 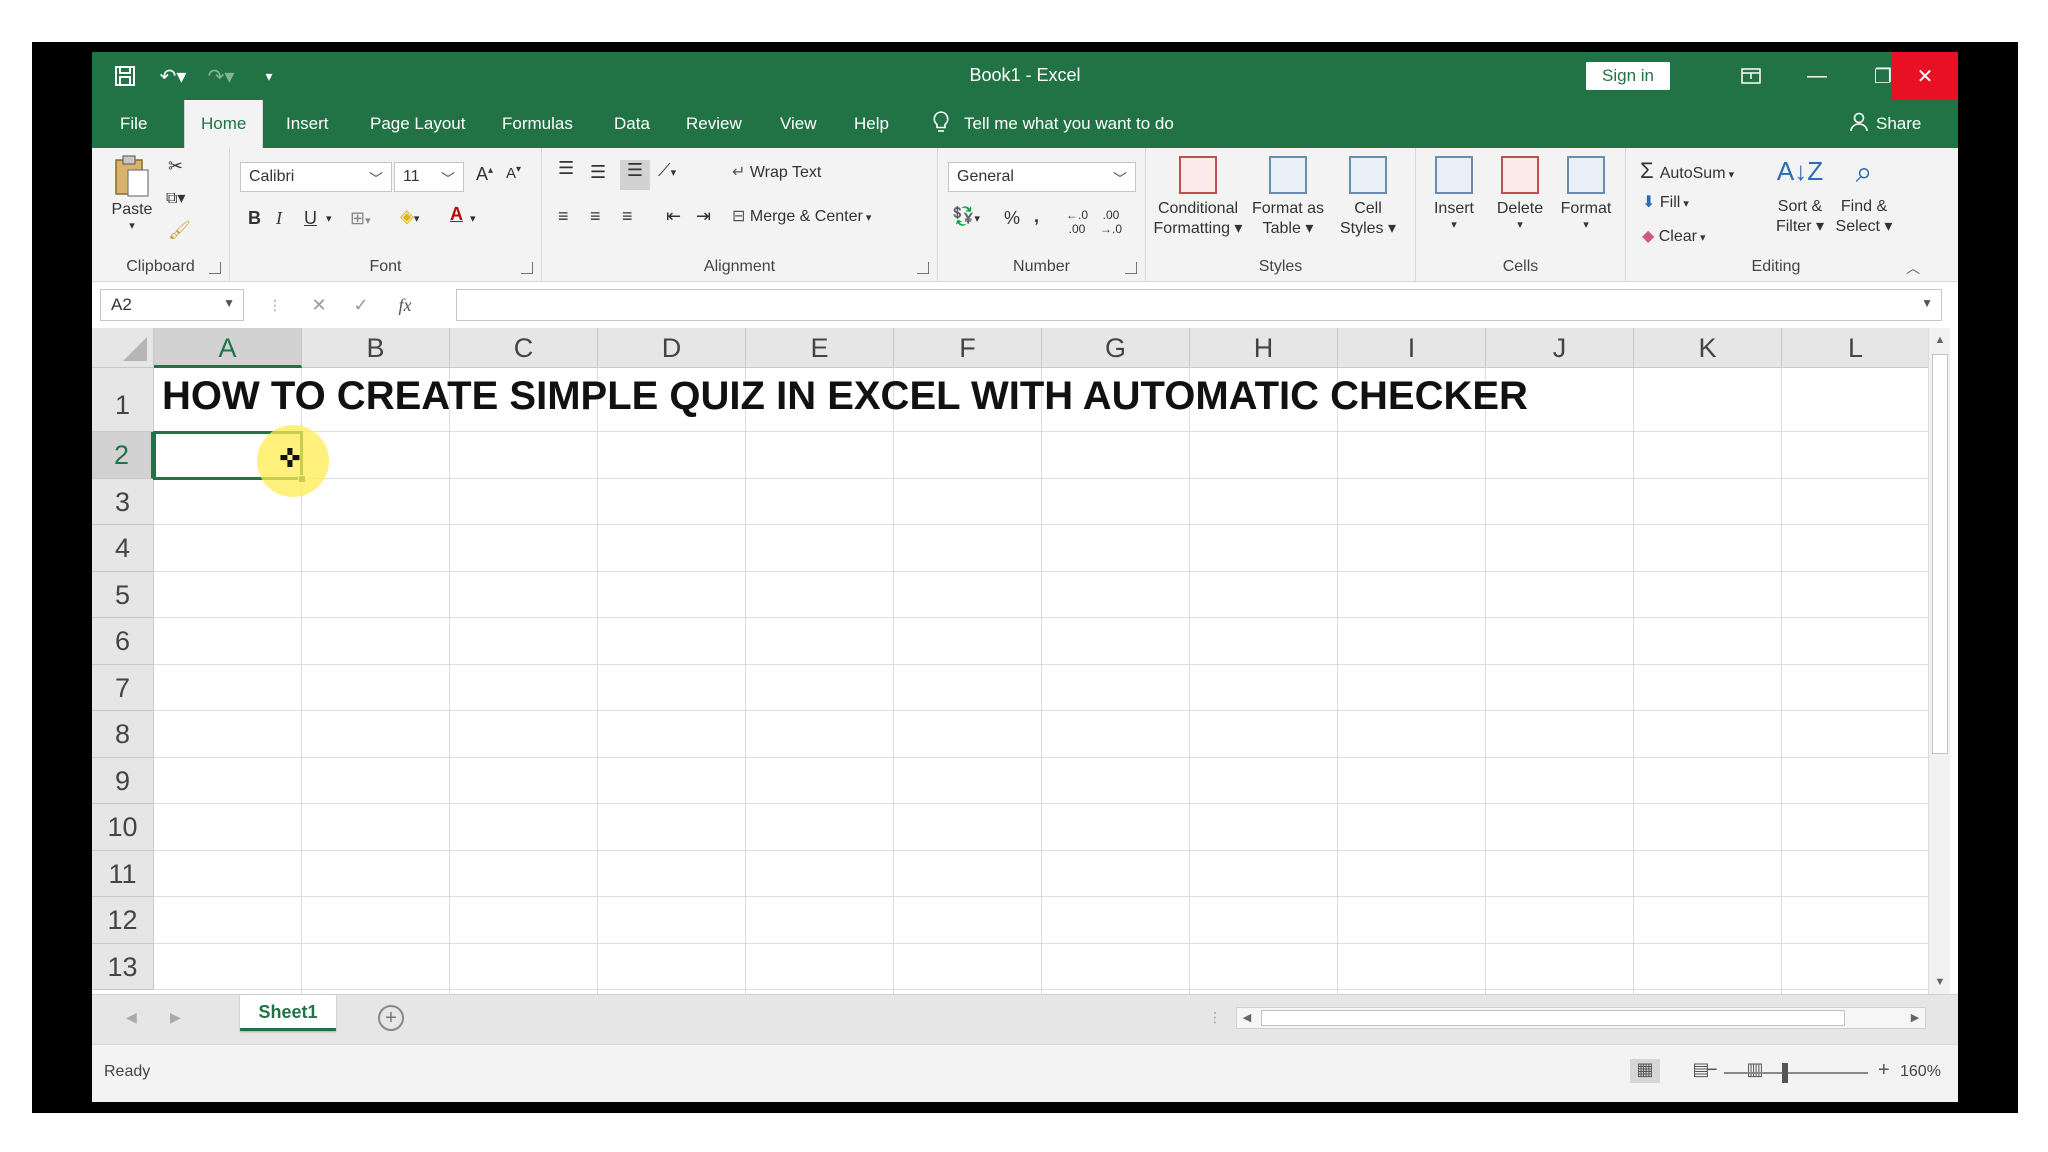 I want to click on ribbon-display-options-icon, so click(x=1751, y=76).